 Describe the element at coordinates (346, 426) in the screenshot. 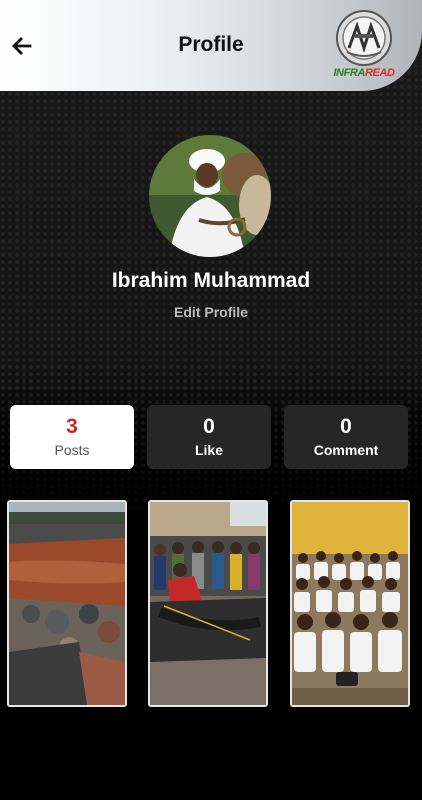

I see `comments-count: 0` at that location.